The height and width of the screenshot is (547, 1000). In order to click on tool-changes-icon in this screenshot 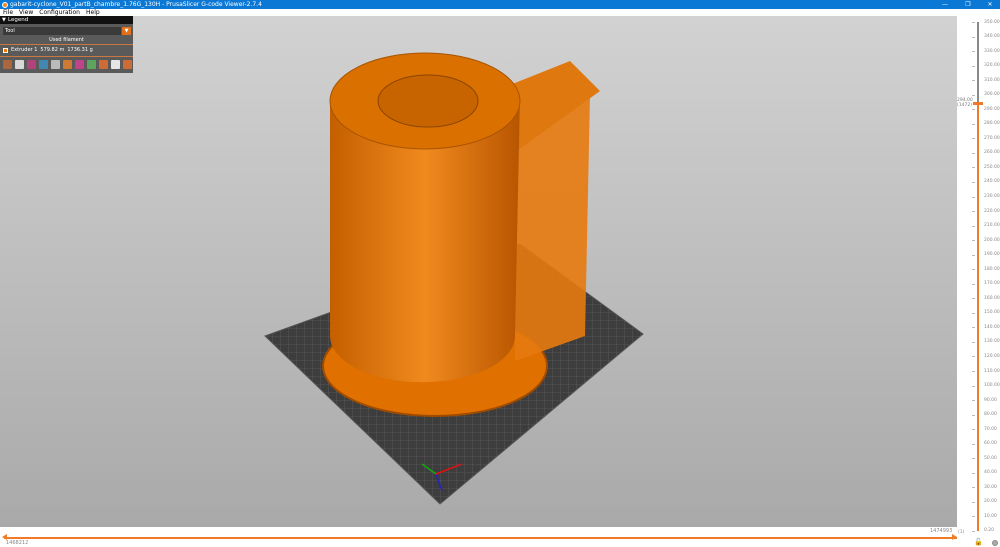, I will do `click(67, 64)`.